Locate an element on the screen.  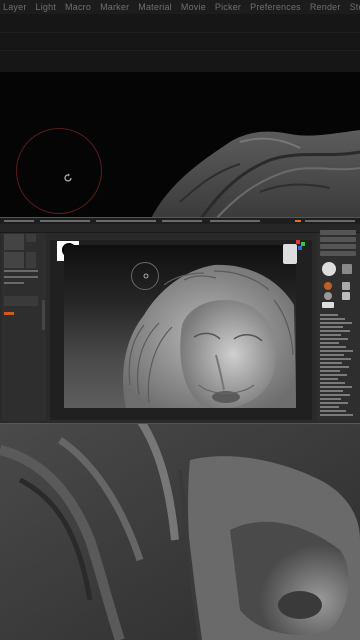
alpha-thumbnail is located at coordinates (14, 260).